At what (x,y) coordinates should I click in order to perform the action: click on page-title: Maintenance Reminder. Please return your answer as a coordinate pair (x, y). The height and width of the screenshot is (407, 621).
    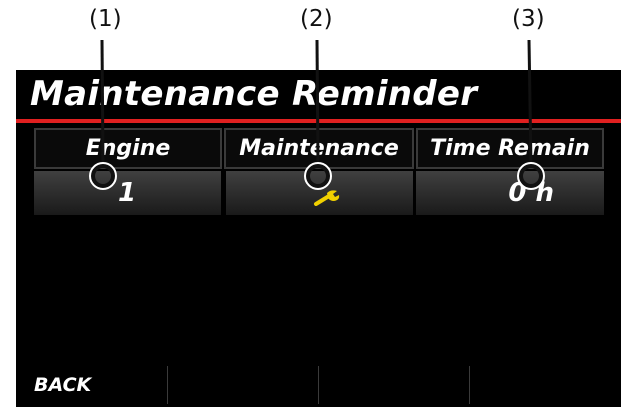
    Looking at the image, I should click on (254, 94).